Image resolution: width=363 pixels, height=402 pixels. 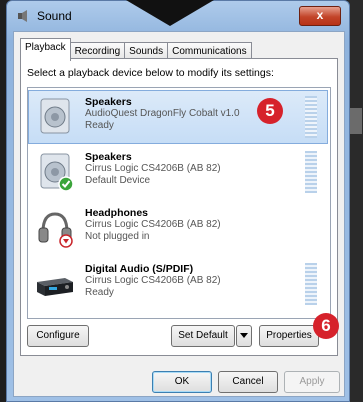 What do you see at coordinates (57, 172) in the screenshot?
I see `speaker-default-icon` at bounding box center [57, 172].